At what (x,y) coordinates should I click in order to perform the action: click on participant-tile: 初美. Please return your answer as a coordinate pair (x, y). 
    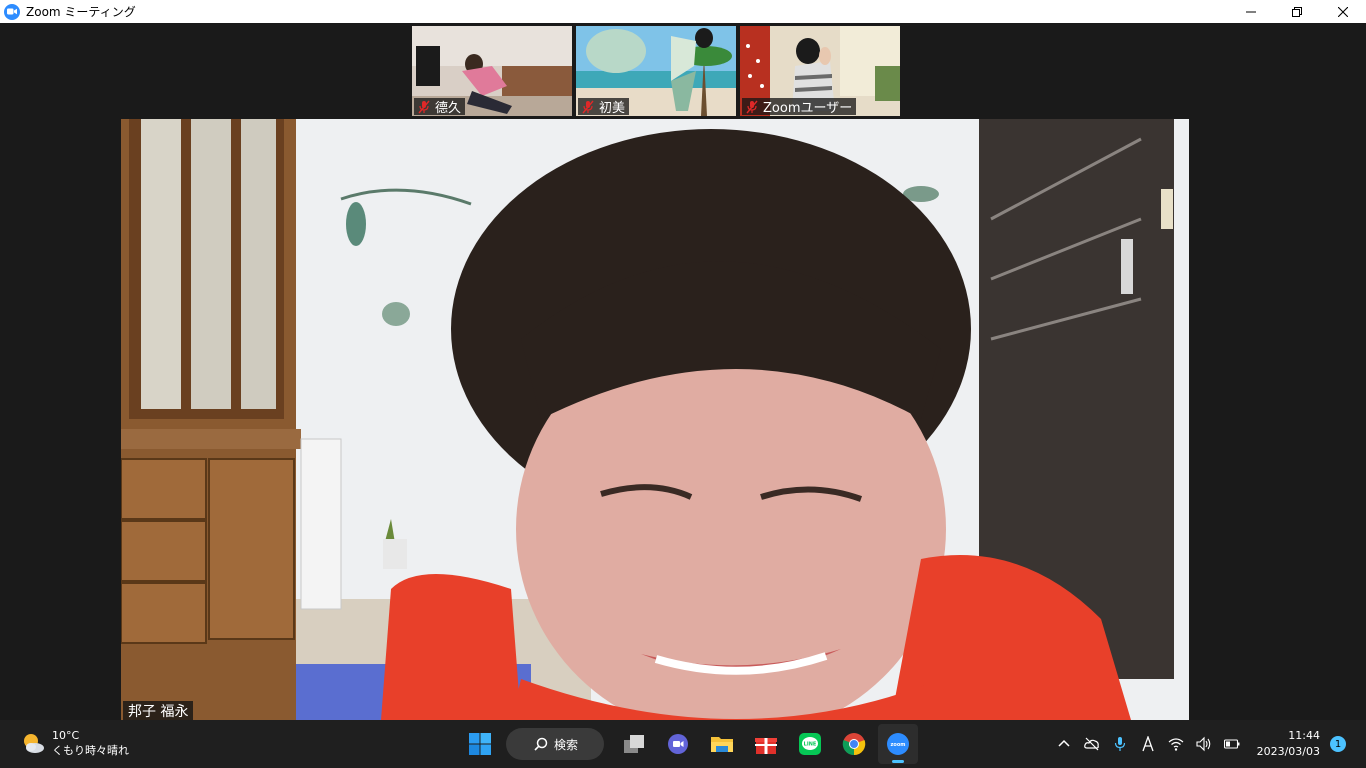
    Looking at the image, I should click on (656, 71).